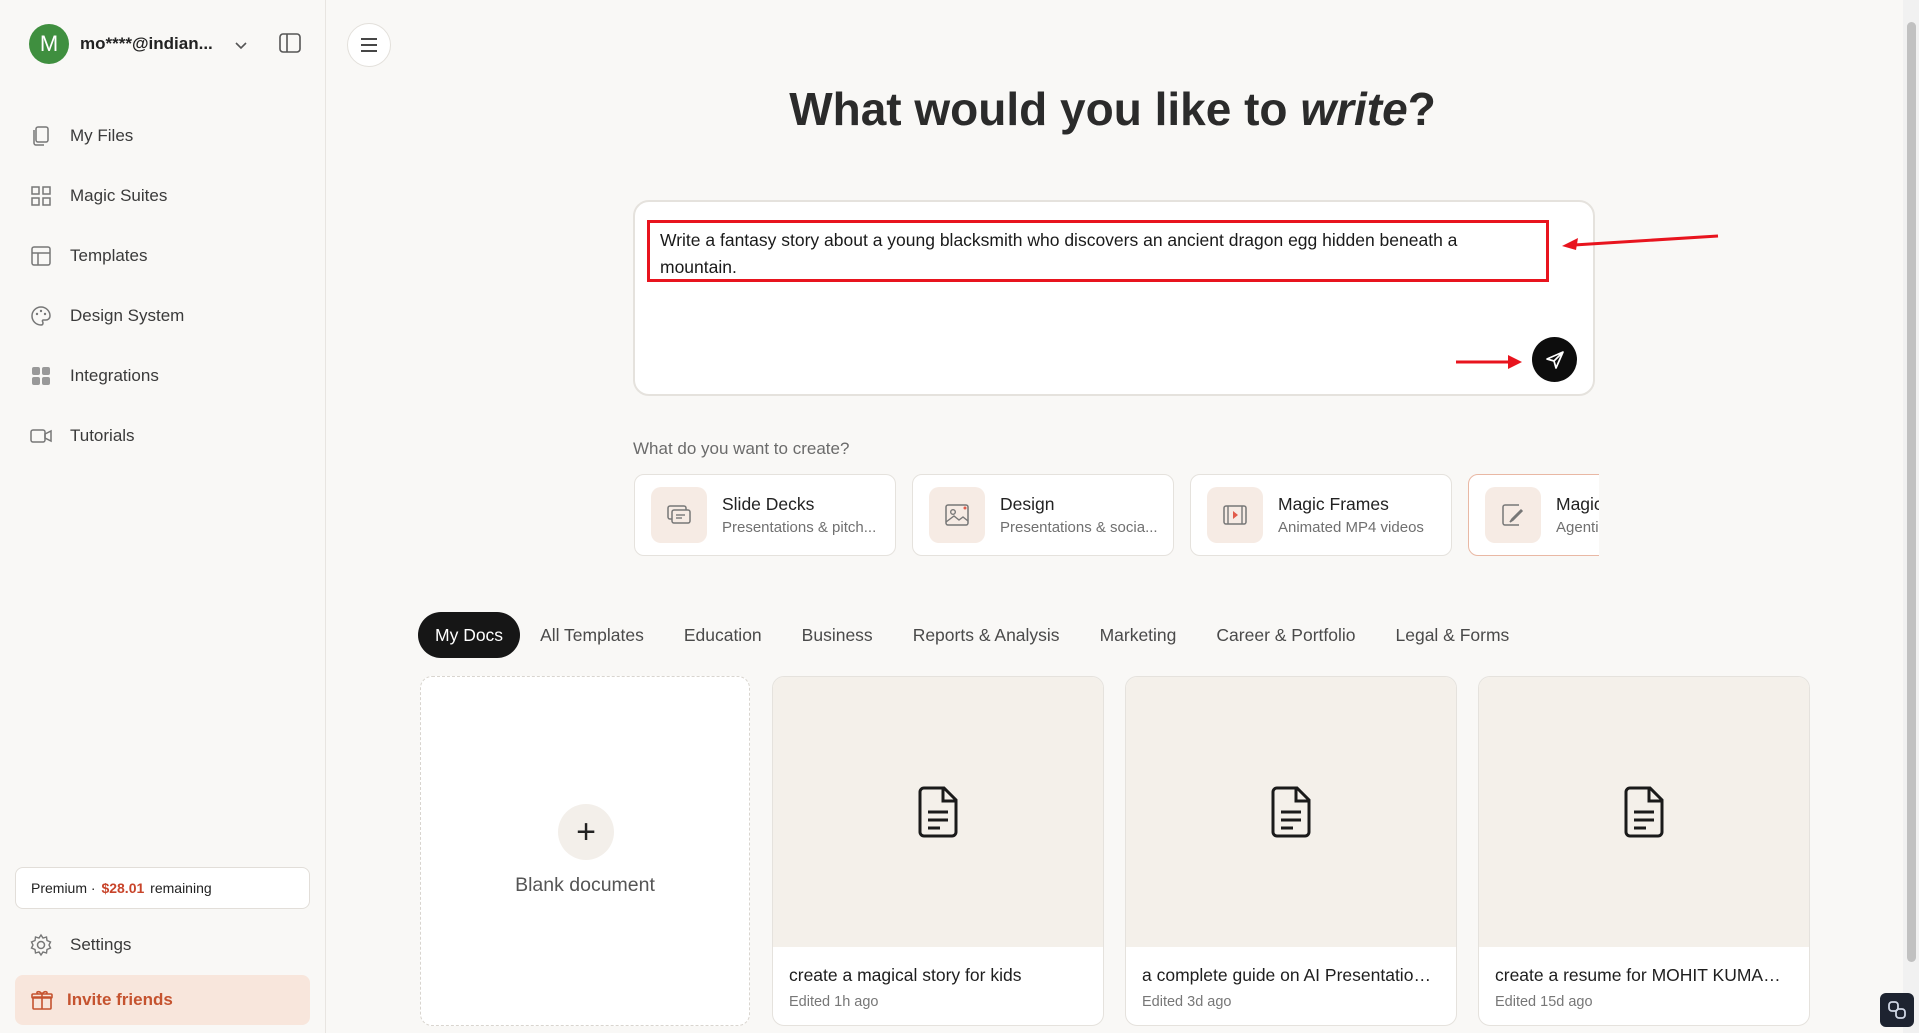  I want to click on card-title: Design, so click(1027, 504).